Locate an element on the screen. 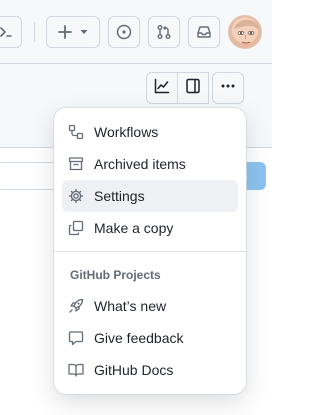  workflow-icon is located at coordinates (76, 132).